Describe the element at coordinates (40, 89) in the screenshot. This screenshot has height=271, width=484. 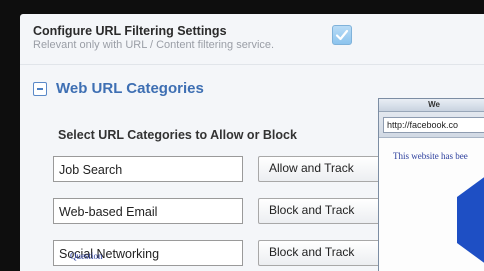
I see `collapse-minus-icon` at that location.